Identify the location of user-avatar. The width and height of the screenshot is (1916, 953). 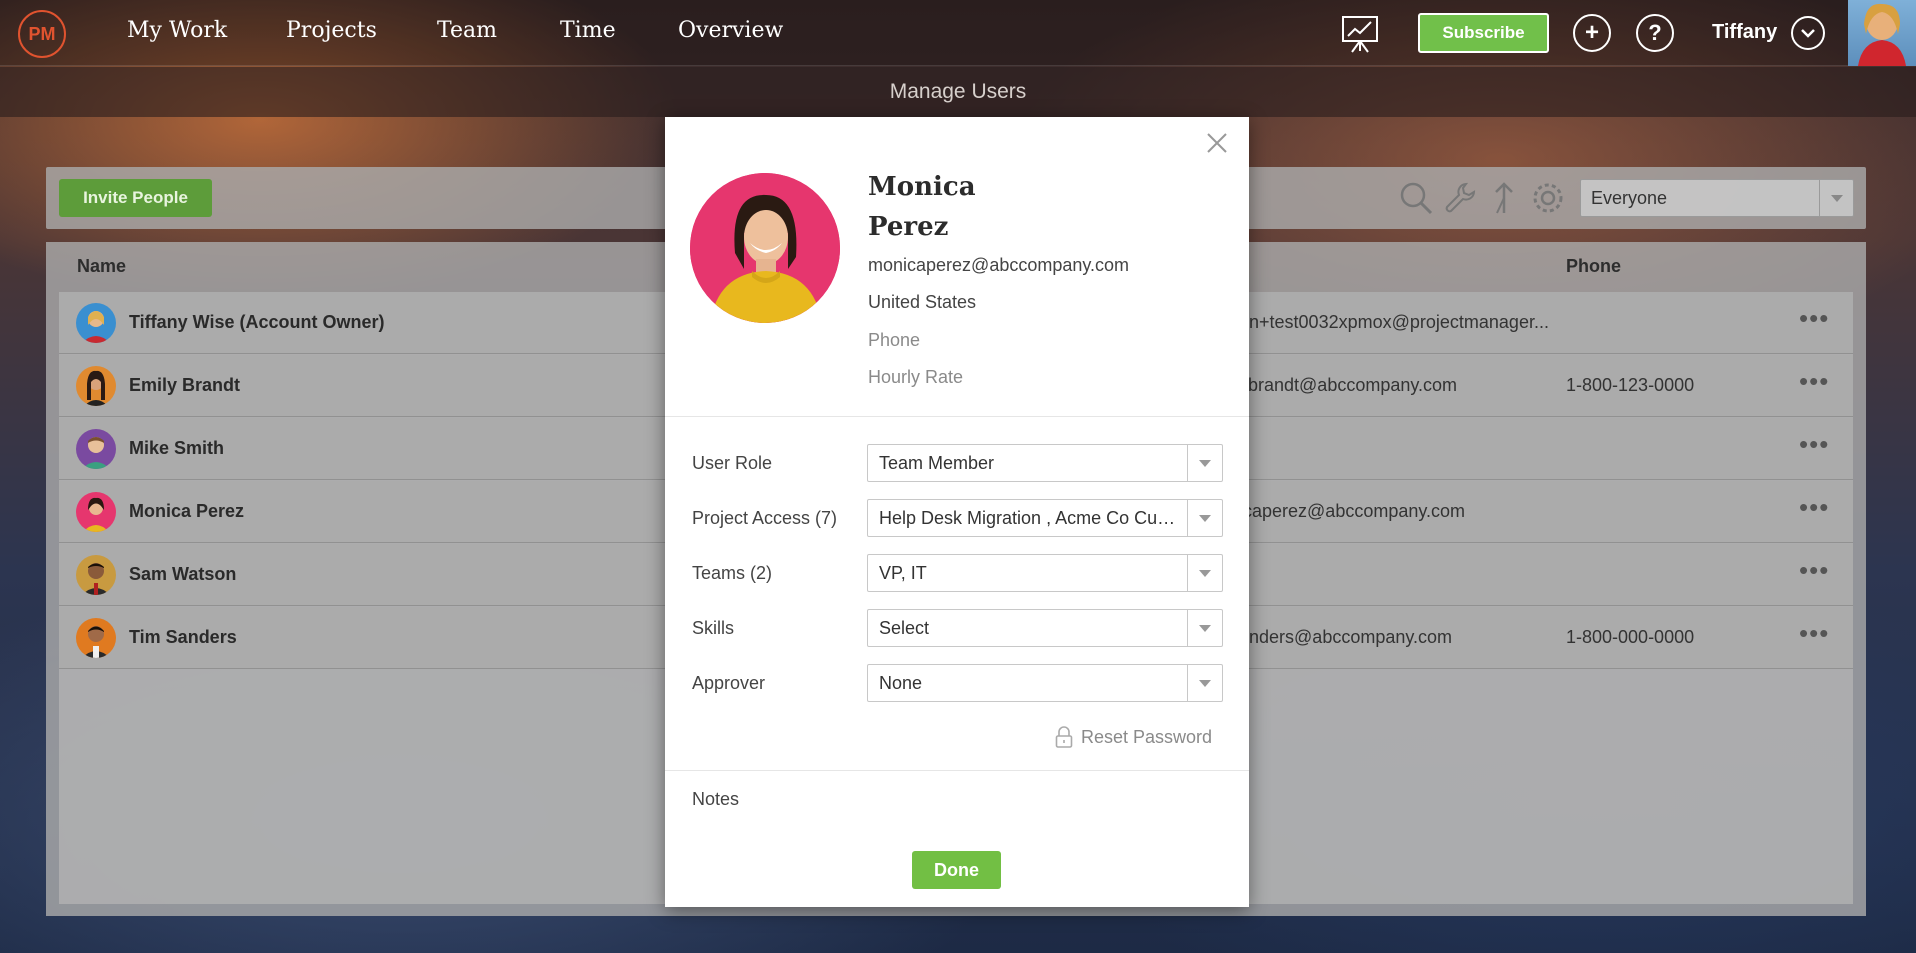
(1882, 33).